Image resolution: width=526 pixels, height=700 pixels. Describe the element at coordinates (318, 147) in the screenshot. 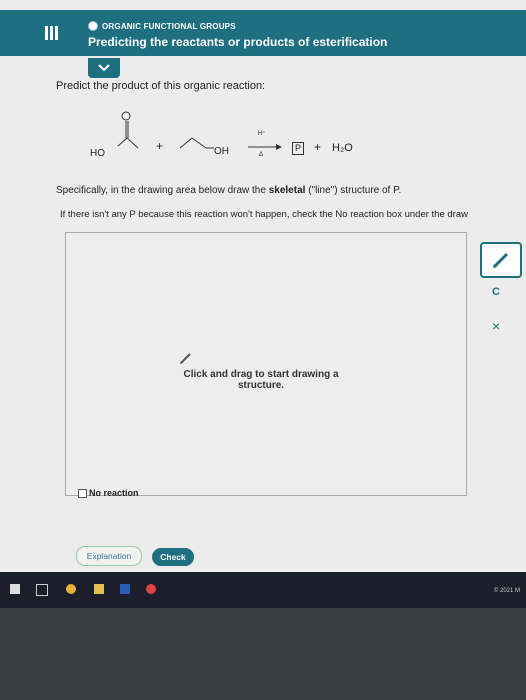

I see `plus-sign-2: +` at that location.